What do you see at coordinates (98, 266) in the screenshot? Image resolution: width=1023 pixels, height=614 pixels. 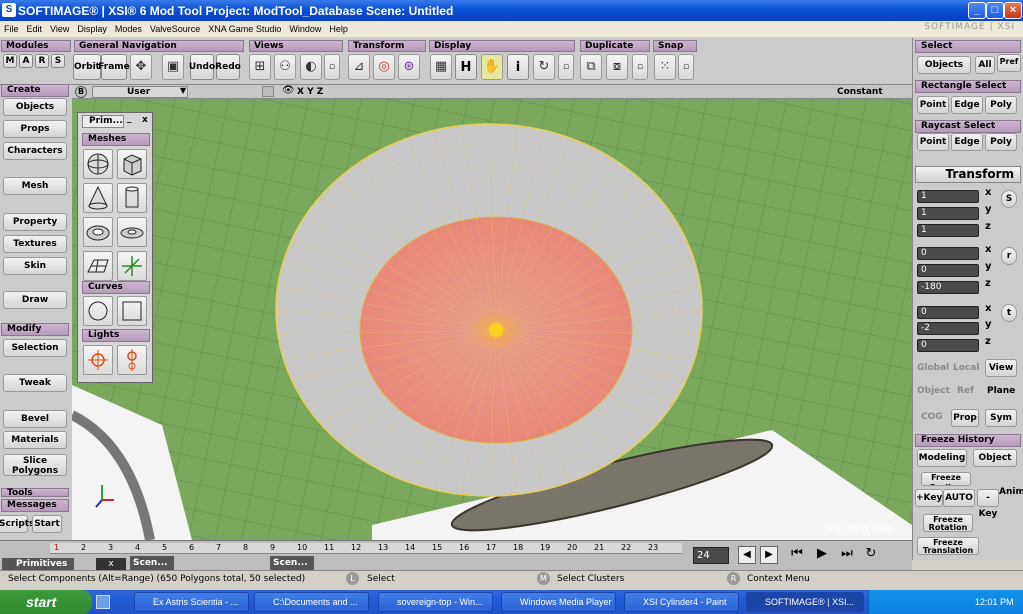 I see `grid-plane-icon` at bounding box center [98, 266].